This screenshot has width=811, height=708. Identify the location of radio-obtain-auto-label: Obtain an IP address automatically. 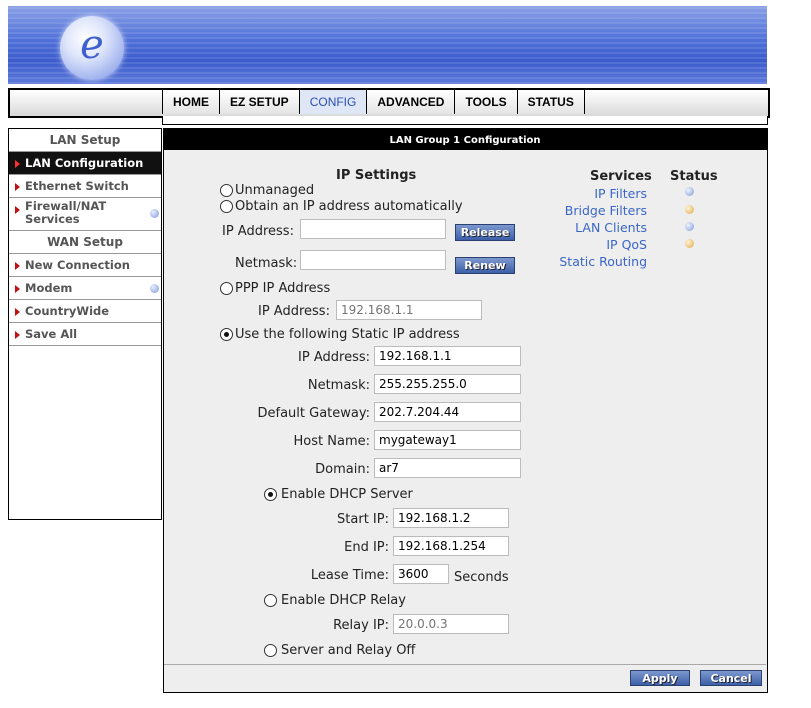
(349, 206).